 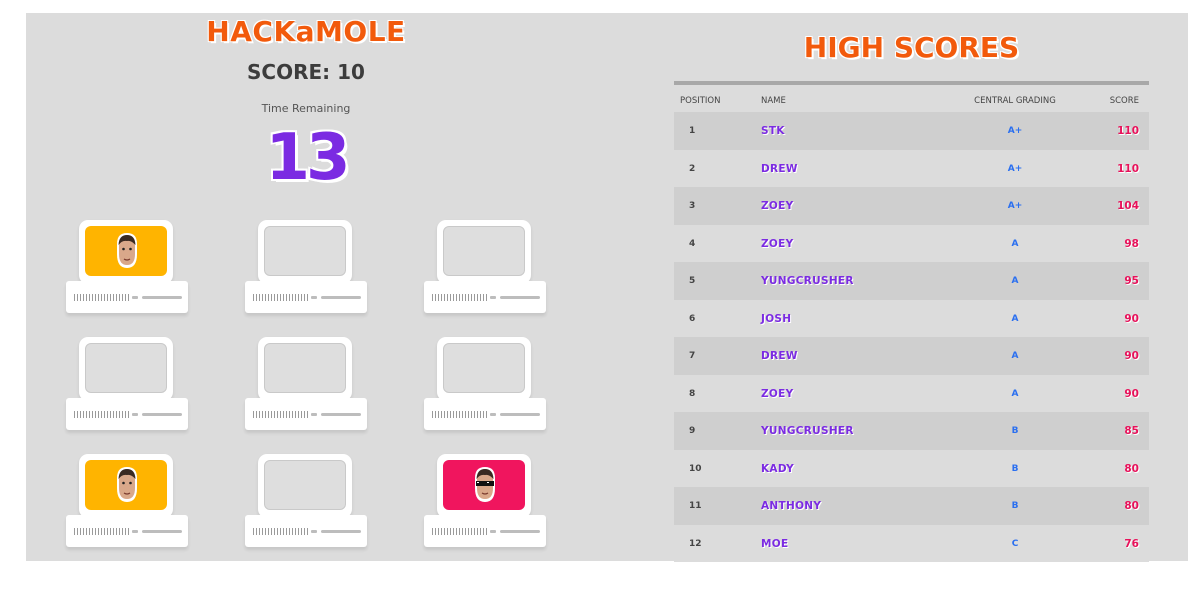 I want to click on table-row: 3 ZOEY A+ 104, so click(x=911, y=206).